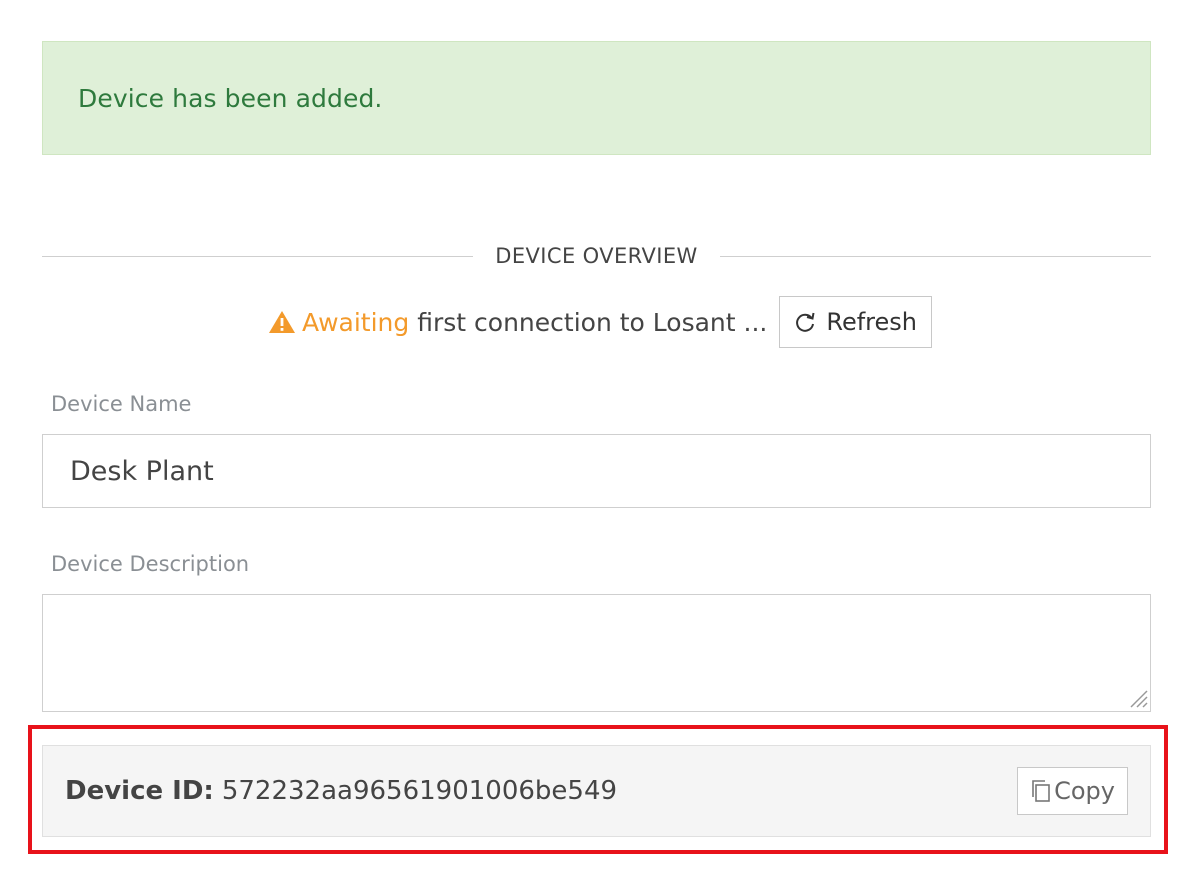 The height and width of the screenshot is (875, 1200). What do you see at coordinates (282, 322) in the screenshot?
I see `warning-icon` at bounding box center [282, 322].